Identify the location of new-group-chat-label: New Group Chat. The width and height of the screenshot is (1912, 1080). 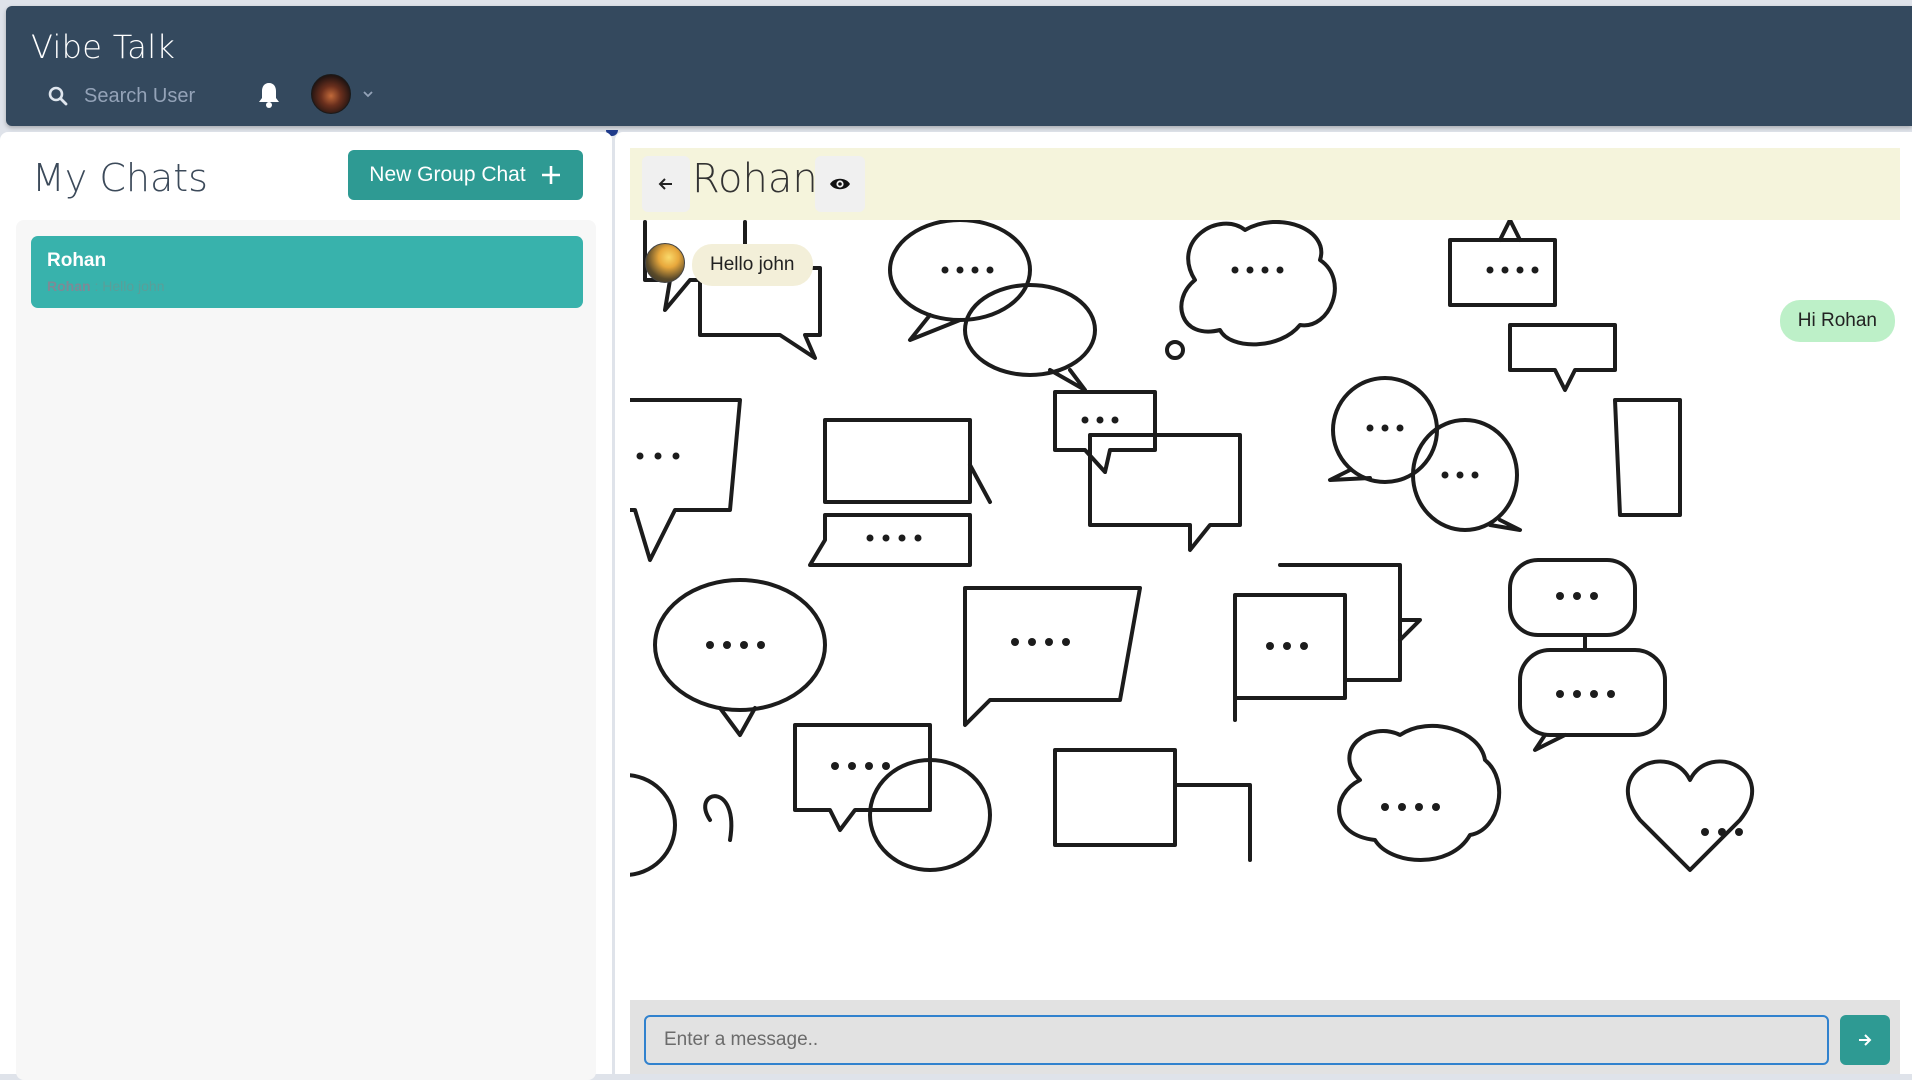
(447, 174).